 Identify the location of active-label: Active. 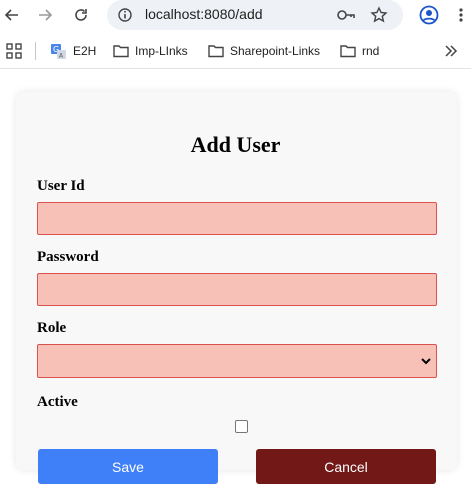
(57, 402).